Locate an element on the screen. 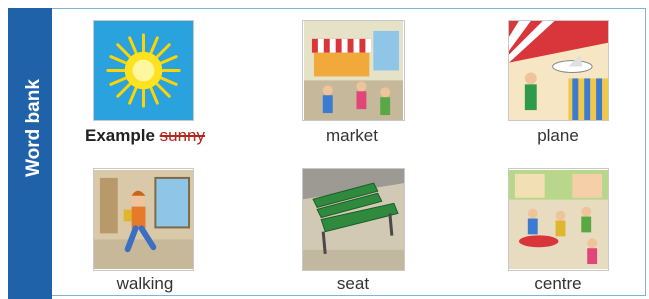 This screenshot has width=649, height=299. example-word: sunny is located at coordinates (182, 135).